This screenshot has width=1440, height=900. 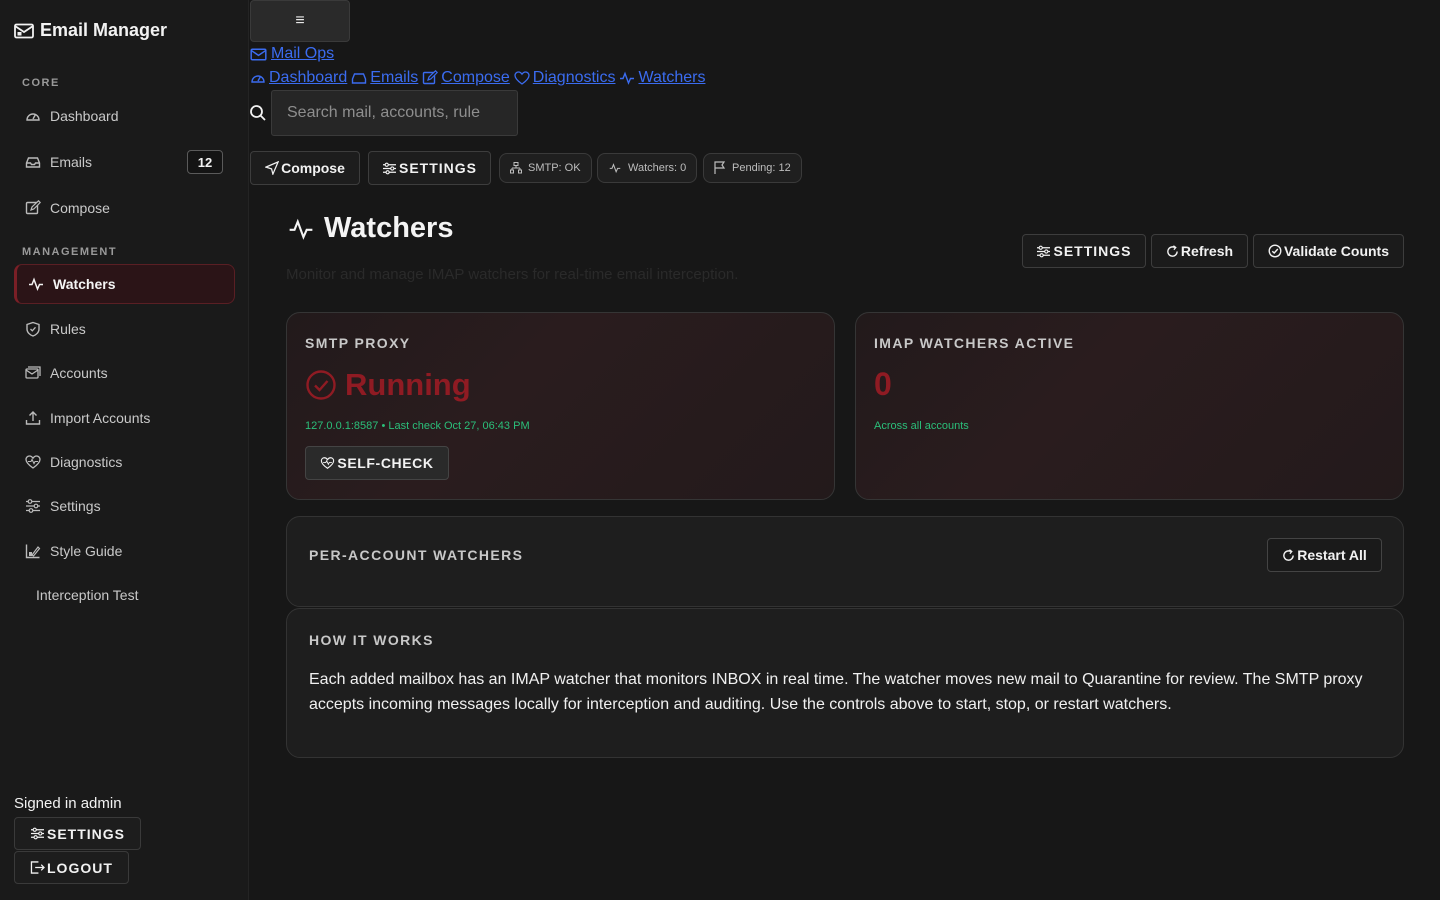 What do you see at coordinates (41, 83) in the screenshot?
I see `section-core: CORE` at bounding box center [41, 83].